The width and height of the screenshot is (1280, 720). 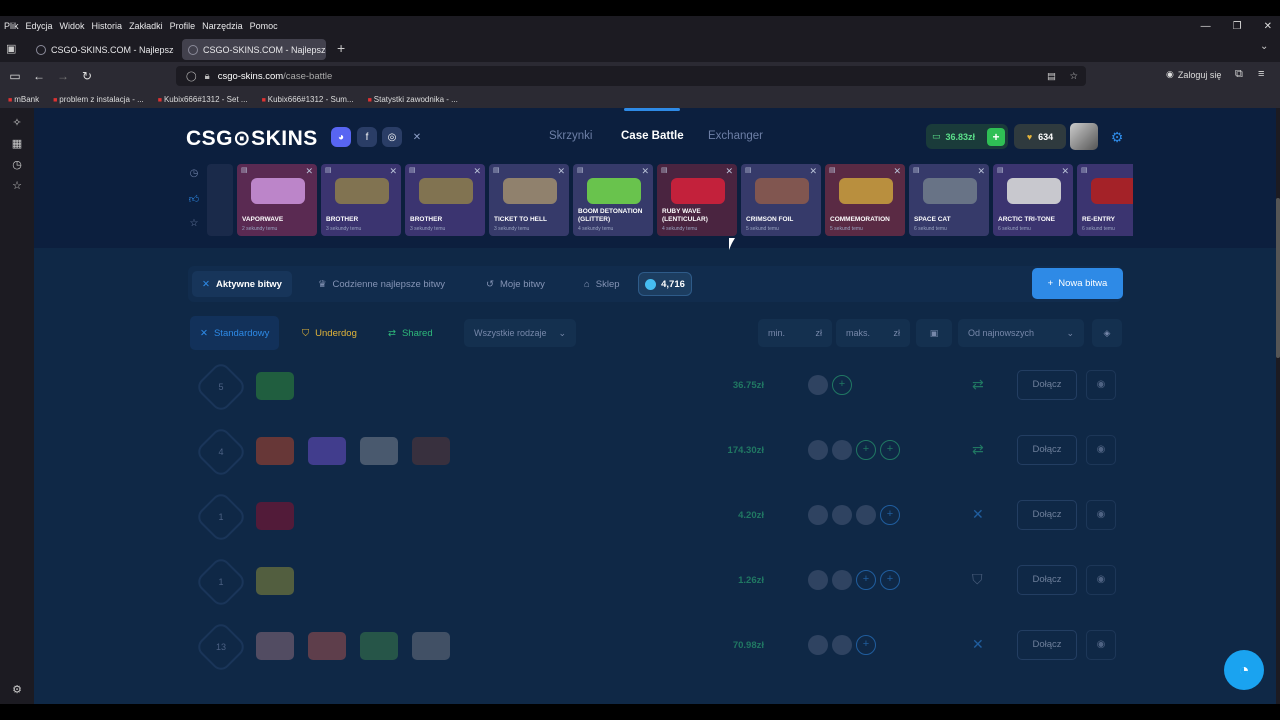 I want to click on facebook-icon: f, so click(x=367, y=137).